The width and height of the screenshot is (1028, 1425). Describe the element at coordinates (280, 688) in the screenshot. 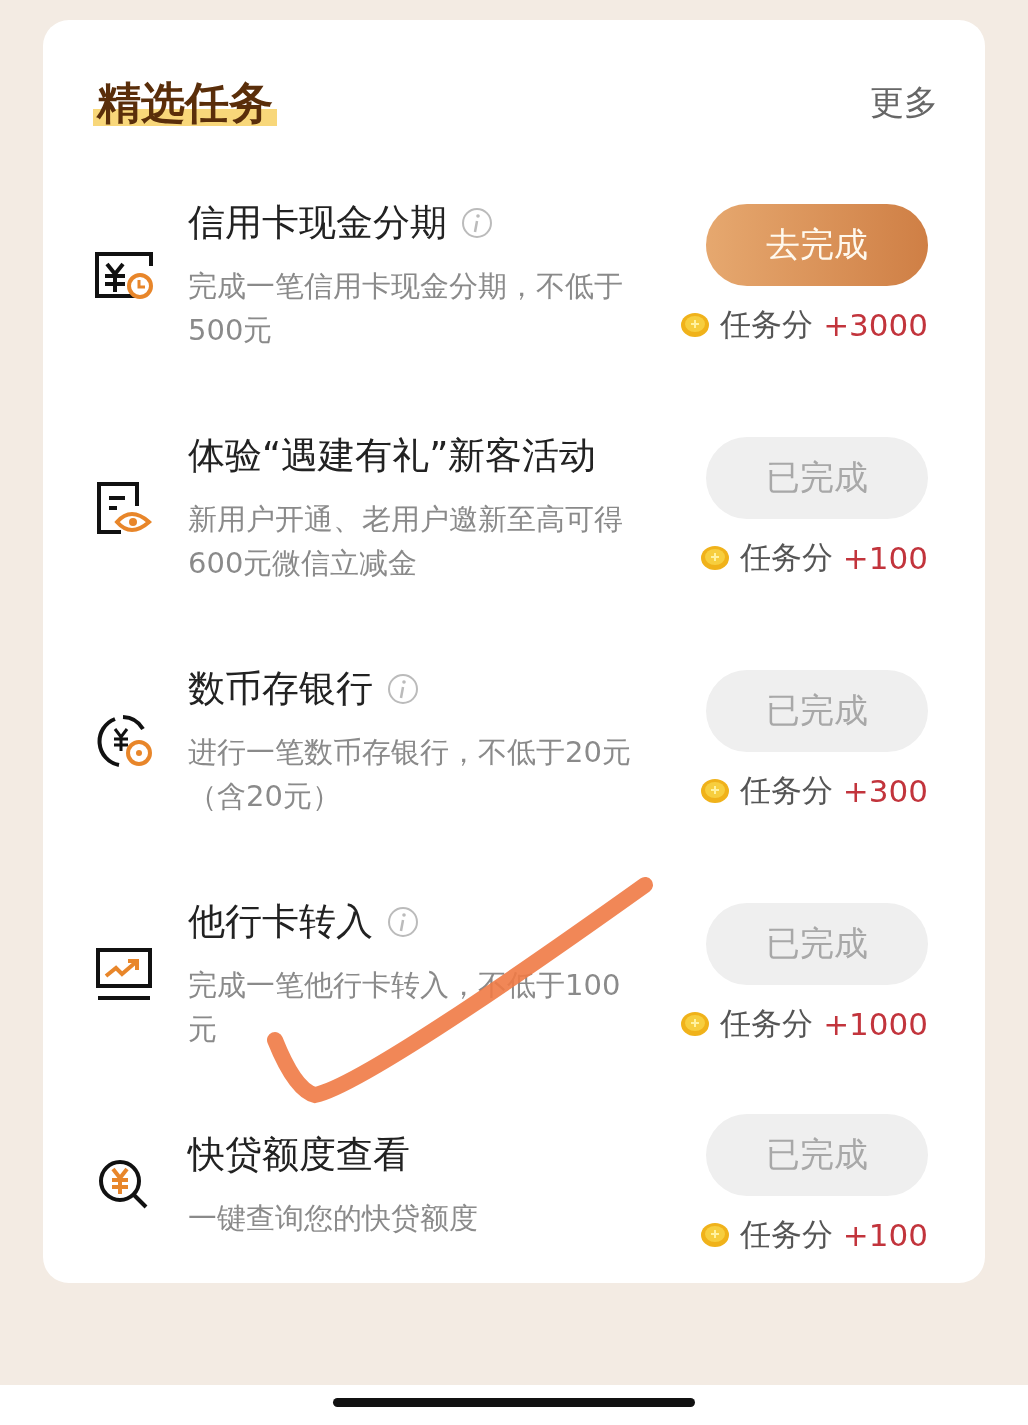

I see `task-title: 数币存银行` at that location.